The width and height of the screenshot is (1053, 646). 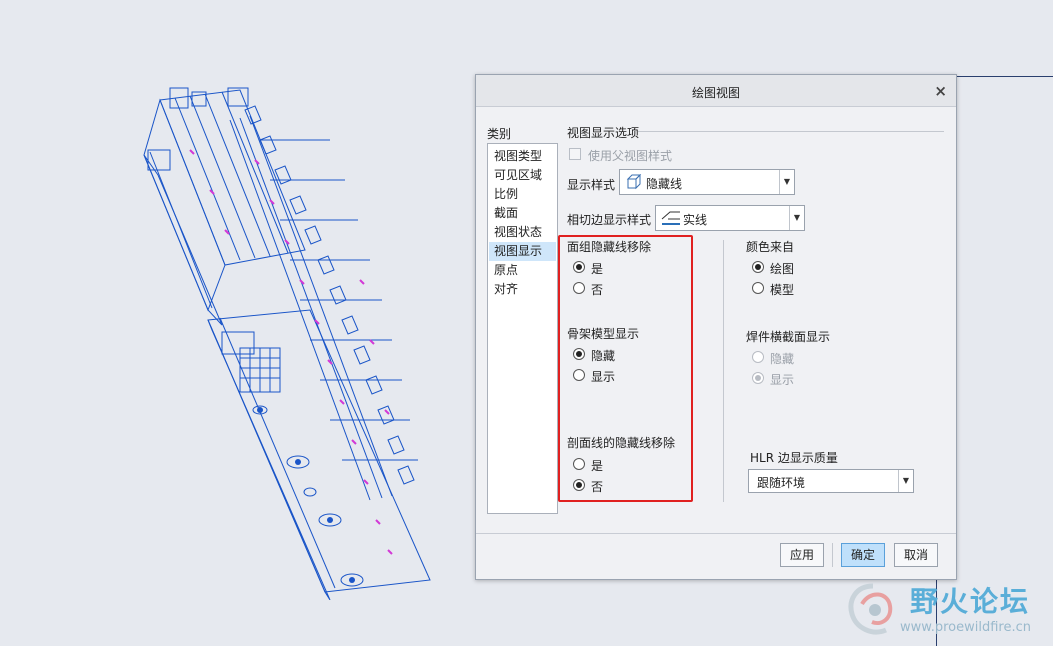 What do you see at coordinates (782, 359) in the screenshot?
I see `weld-section-hide-label: 隐藏` at bounding box center [782, 359].